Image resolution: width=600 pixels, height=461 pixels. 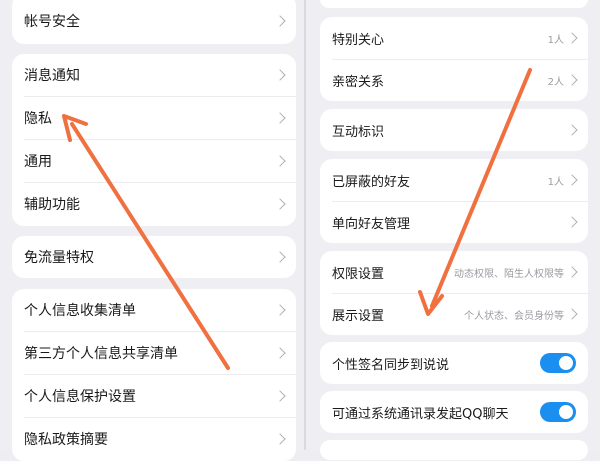 I want to click on accessibility-item: 辅助功能, so click(x=154, y=204).